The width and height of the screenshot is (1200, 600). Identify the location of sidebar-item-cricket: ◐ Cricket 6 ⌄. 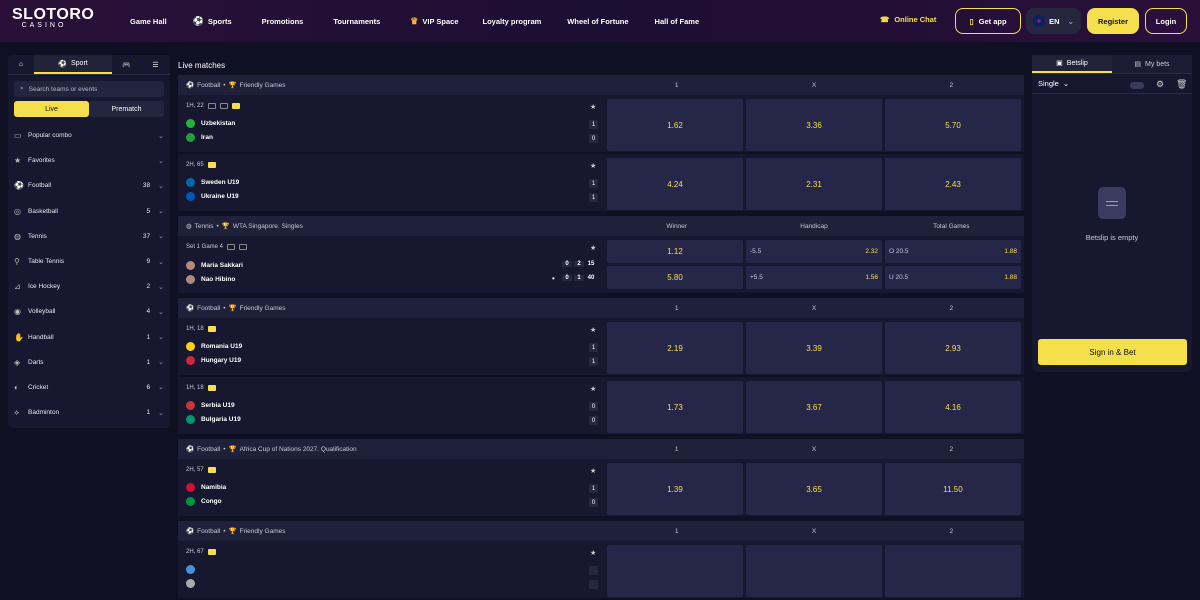
(89, 387).